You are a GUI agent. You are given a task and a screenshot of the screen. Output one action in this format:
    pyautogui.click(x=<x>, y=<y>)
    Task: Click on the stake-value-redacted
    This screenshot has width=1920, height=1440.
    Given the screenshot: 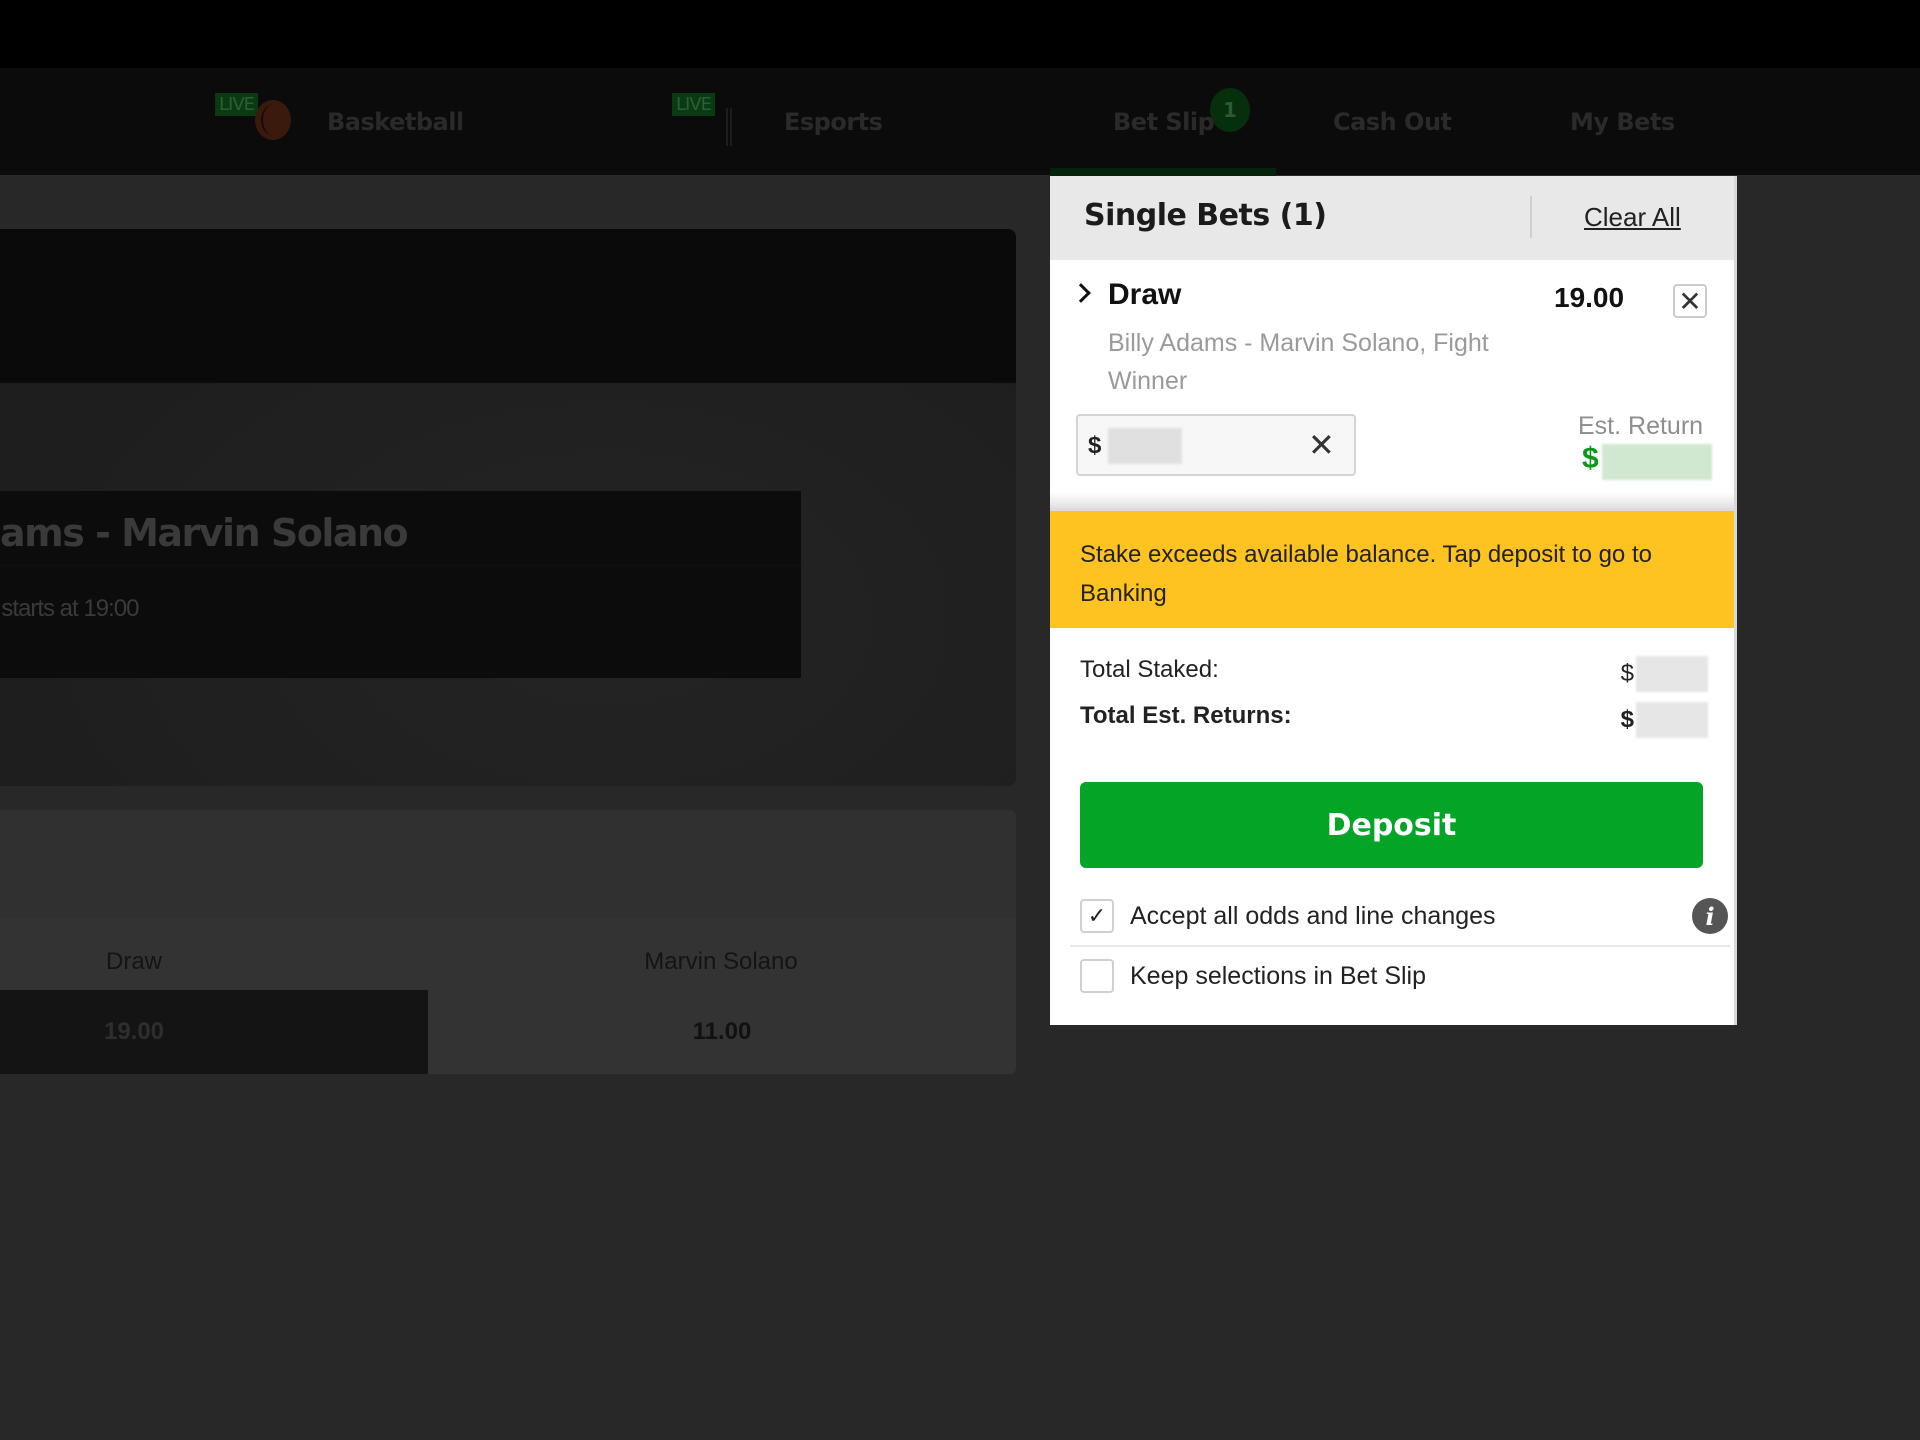 What is the action you would take?
    pyautogui.click(x=1145, y=446)
    